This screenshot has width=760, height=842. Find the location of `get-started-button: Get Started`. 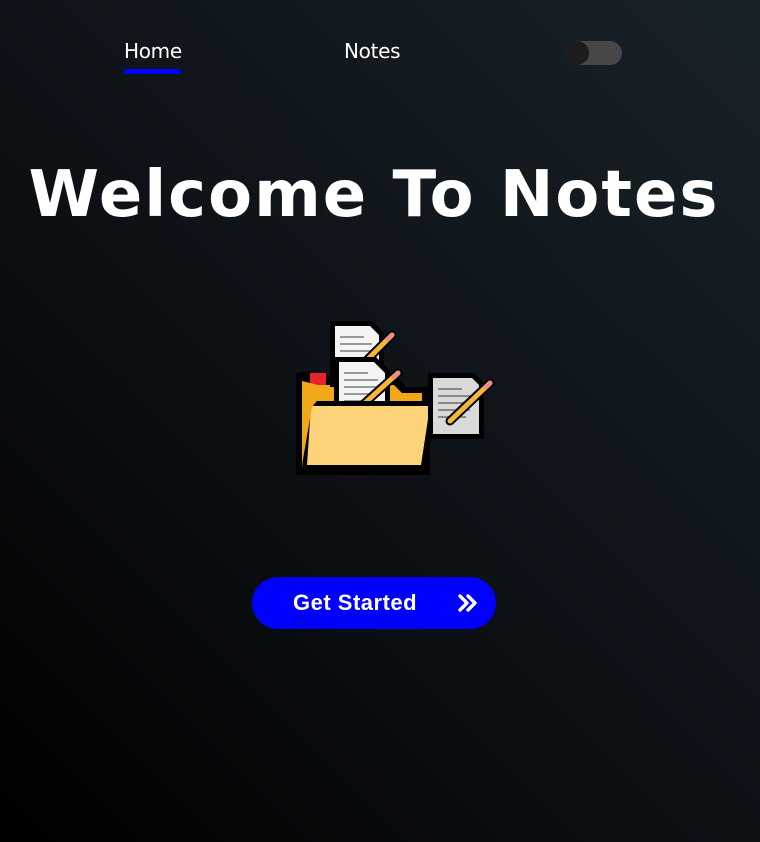

get-started-button: Get Started is located at coordinates (374, 603).